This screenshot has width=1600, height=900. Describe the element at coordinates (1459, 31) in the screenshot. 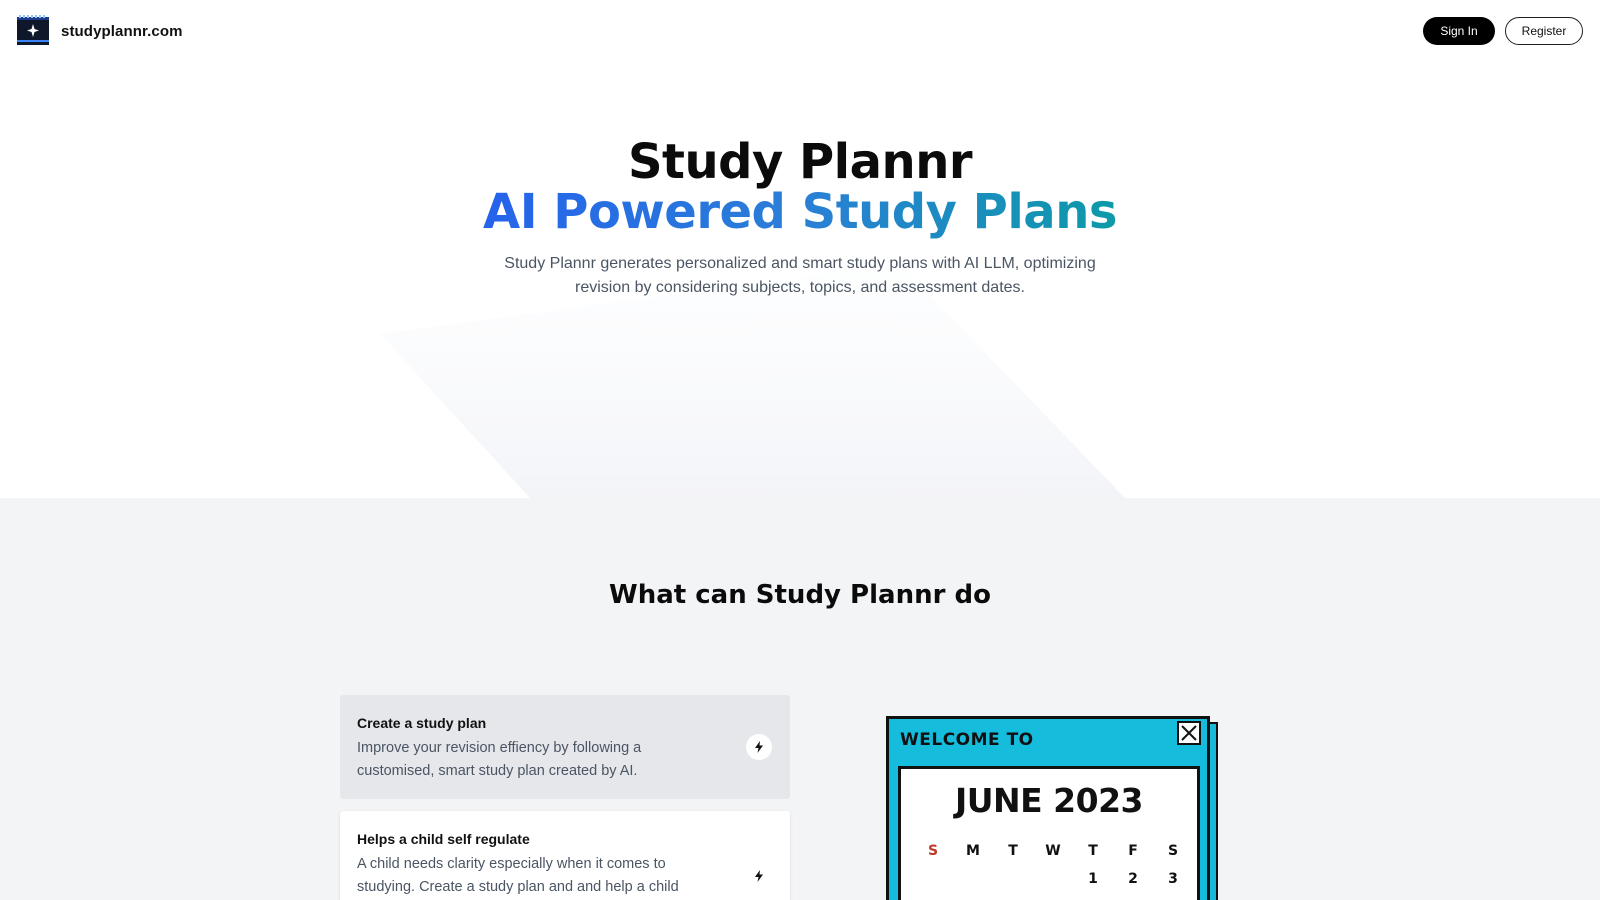

I see `sign-in-button: Sign In` at that location.